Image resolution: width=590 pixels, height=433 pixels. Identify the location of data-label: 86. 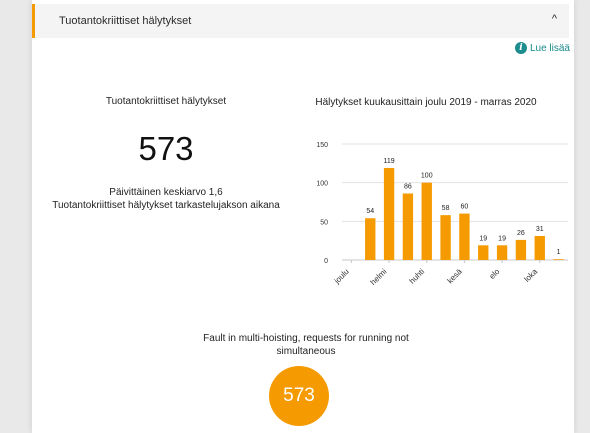
(408, 186).